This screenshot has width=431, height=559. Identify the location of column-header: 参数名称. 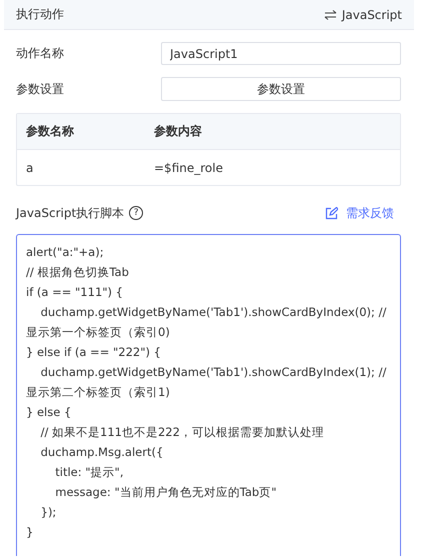
(50, 131).